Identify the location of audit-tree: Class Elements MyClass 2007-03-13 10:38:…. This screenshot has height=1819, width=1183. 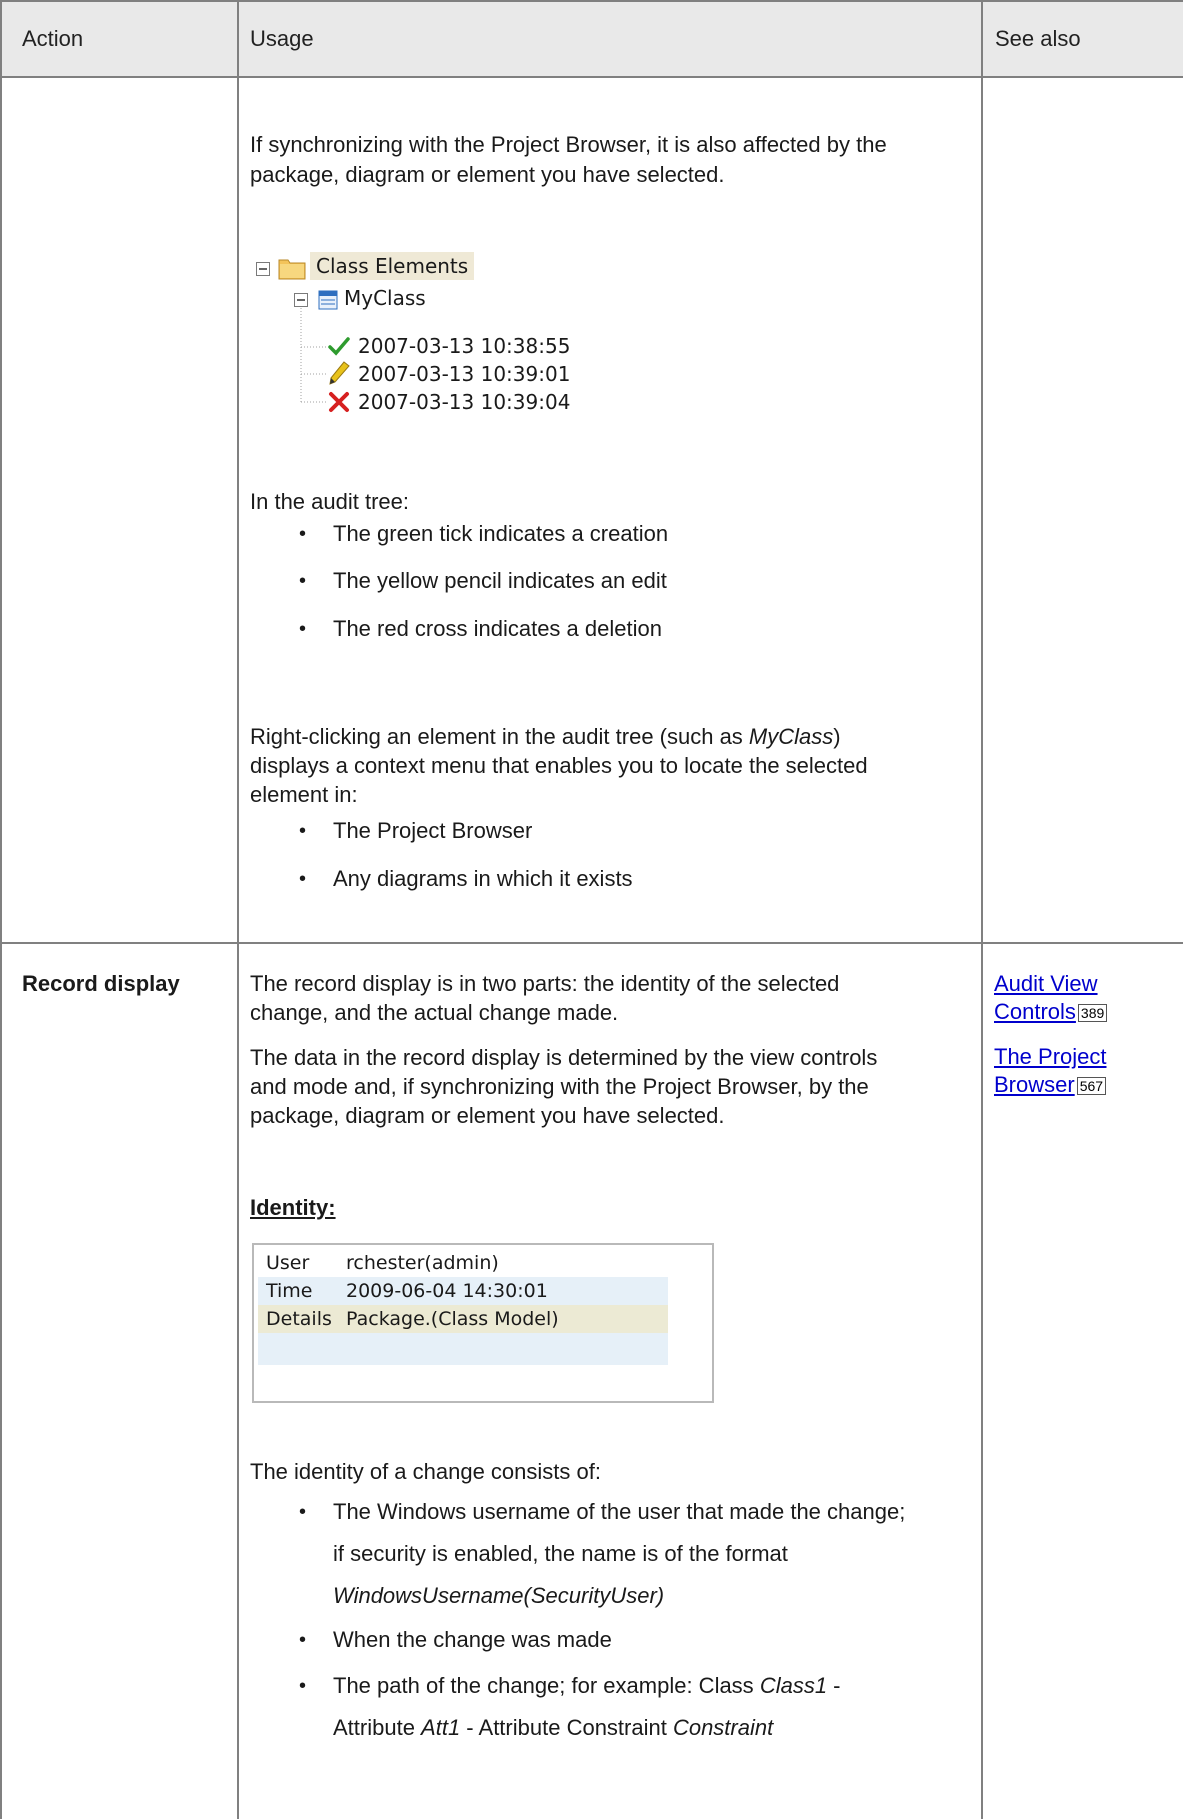
(432, 333).